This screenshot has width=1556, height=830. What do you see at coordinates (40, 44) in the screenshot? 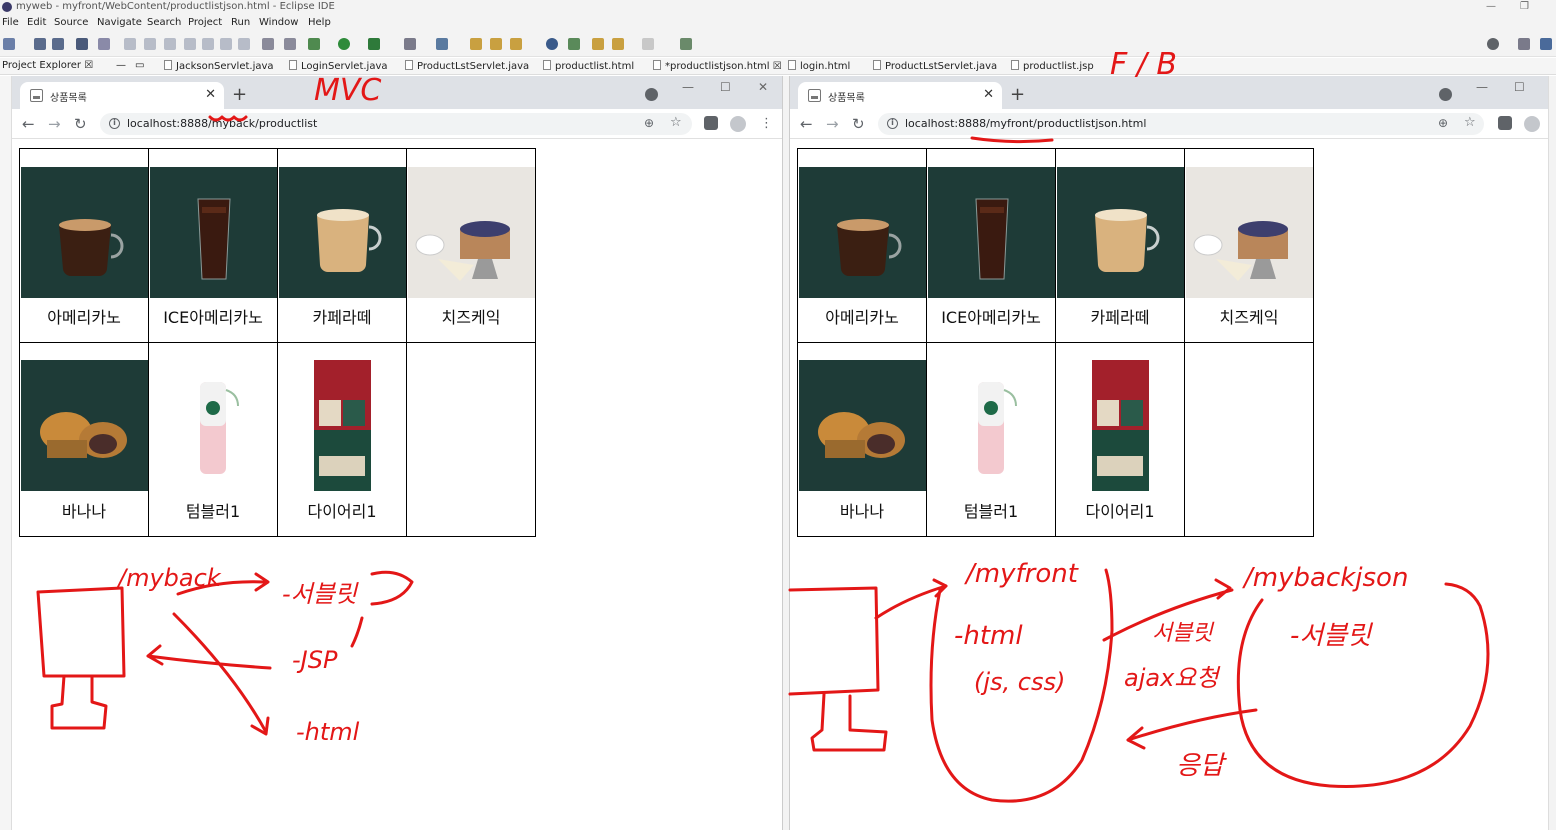
I see `save-icon` at bounding box center [40, 44].